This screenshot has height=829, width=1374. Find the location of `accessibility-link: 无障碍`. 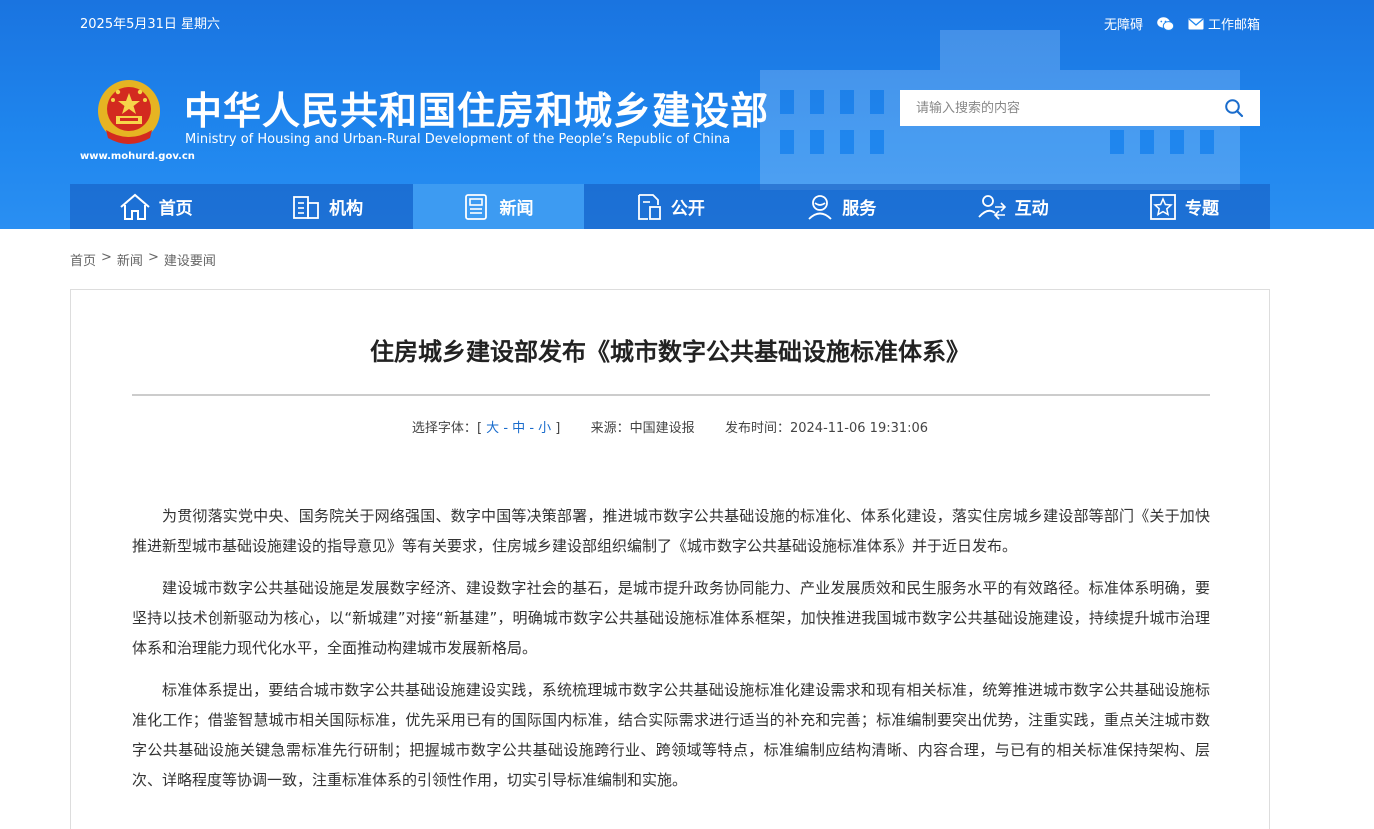

accessibility-link: 无障碍 is located at coordinates (1123, 23).